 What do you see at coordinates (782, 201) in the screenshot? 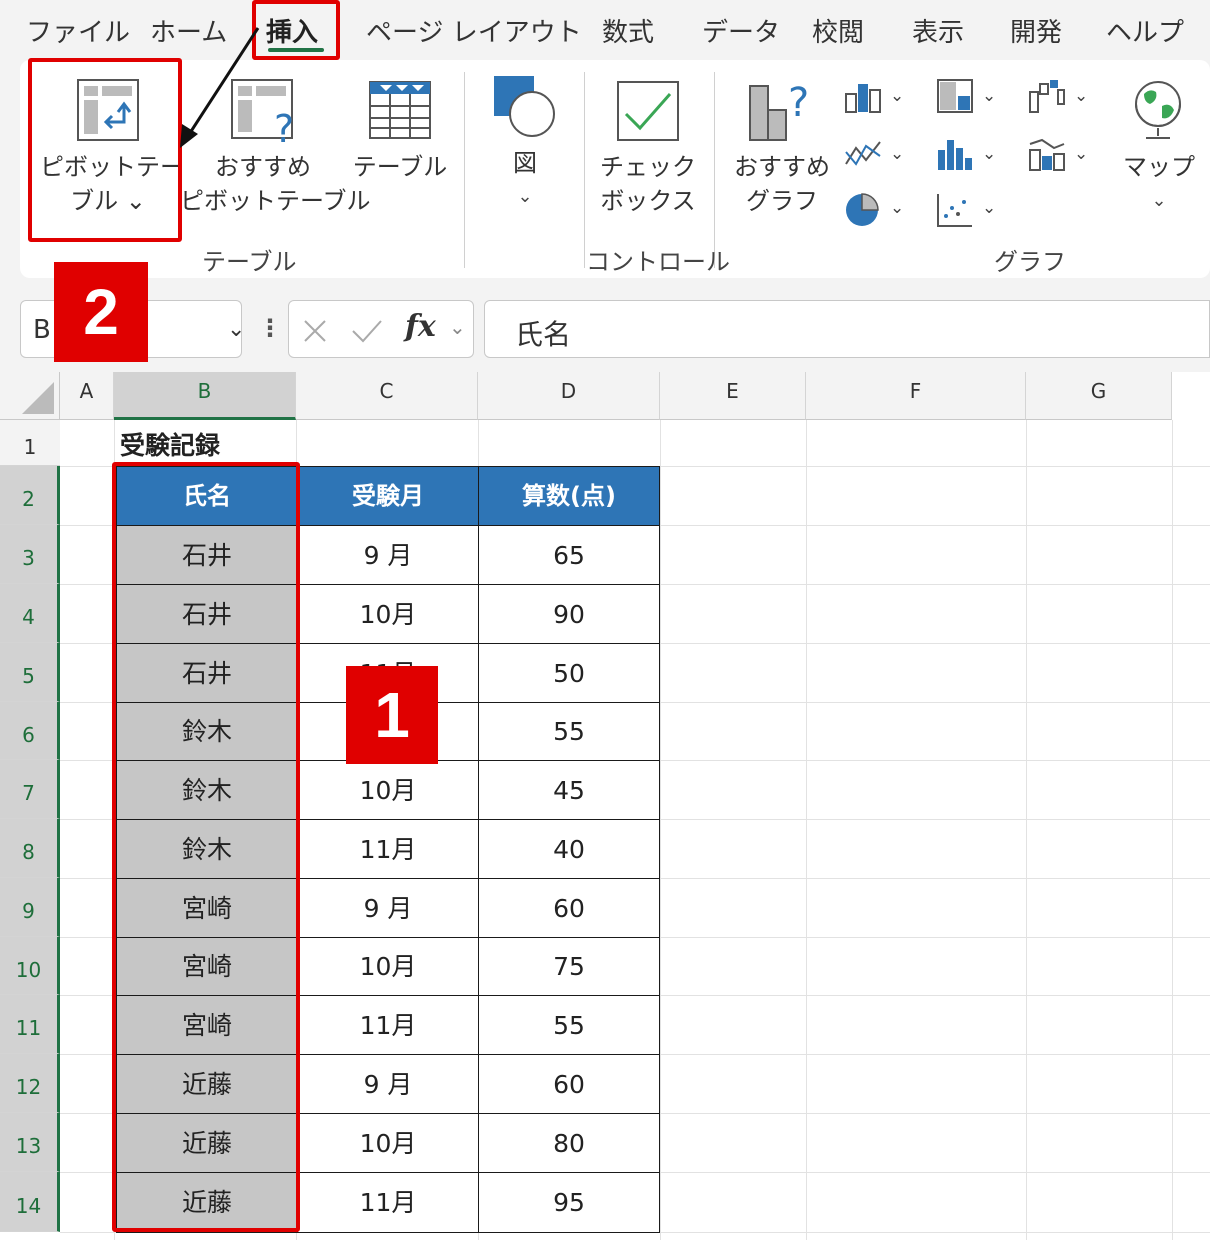
I see `recommended-chart-label-2: グラフ` at bounding box center [782, 201].